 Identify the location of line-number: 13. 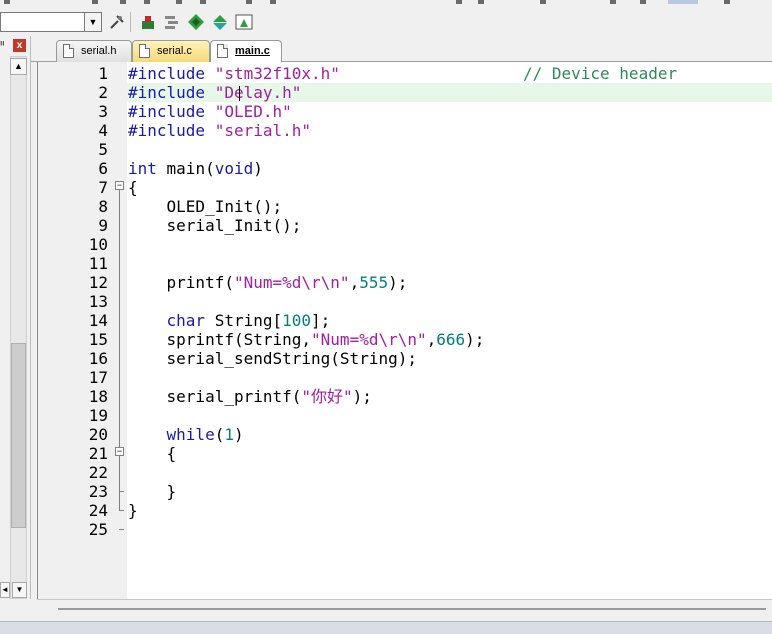
(98, 301).